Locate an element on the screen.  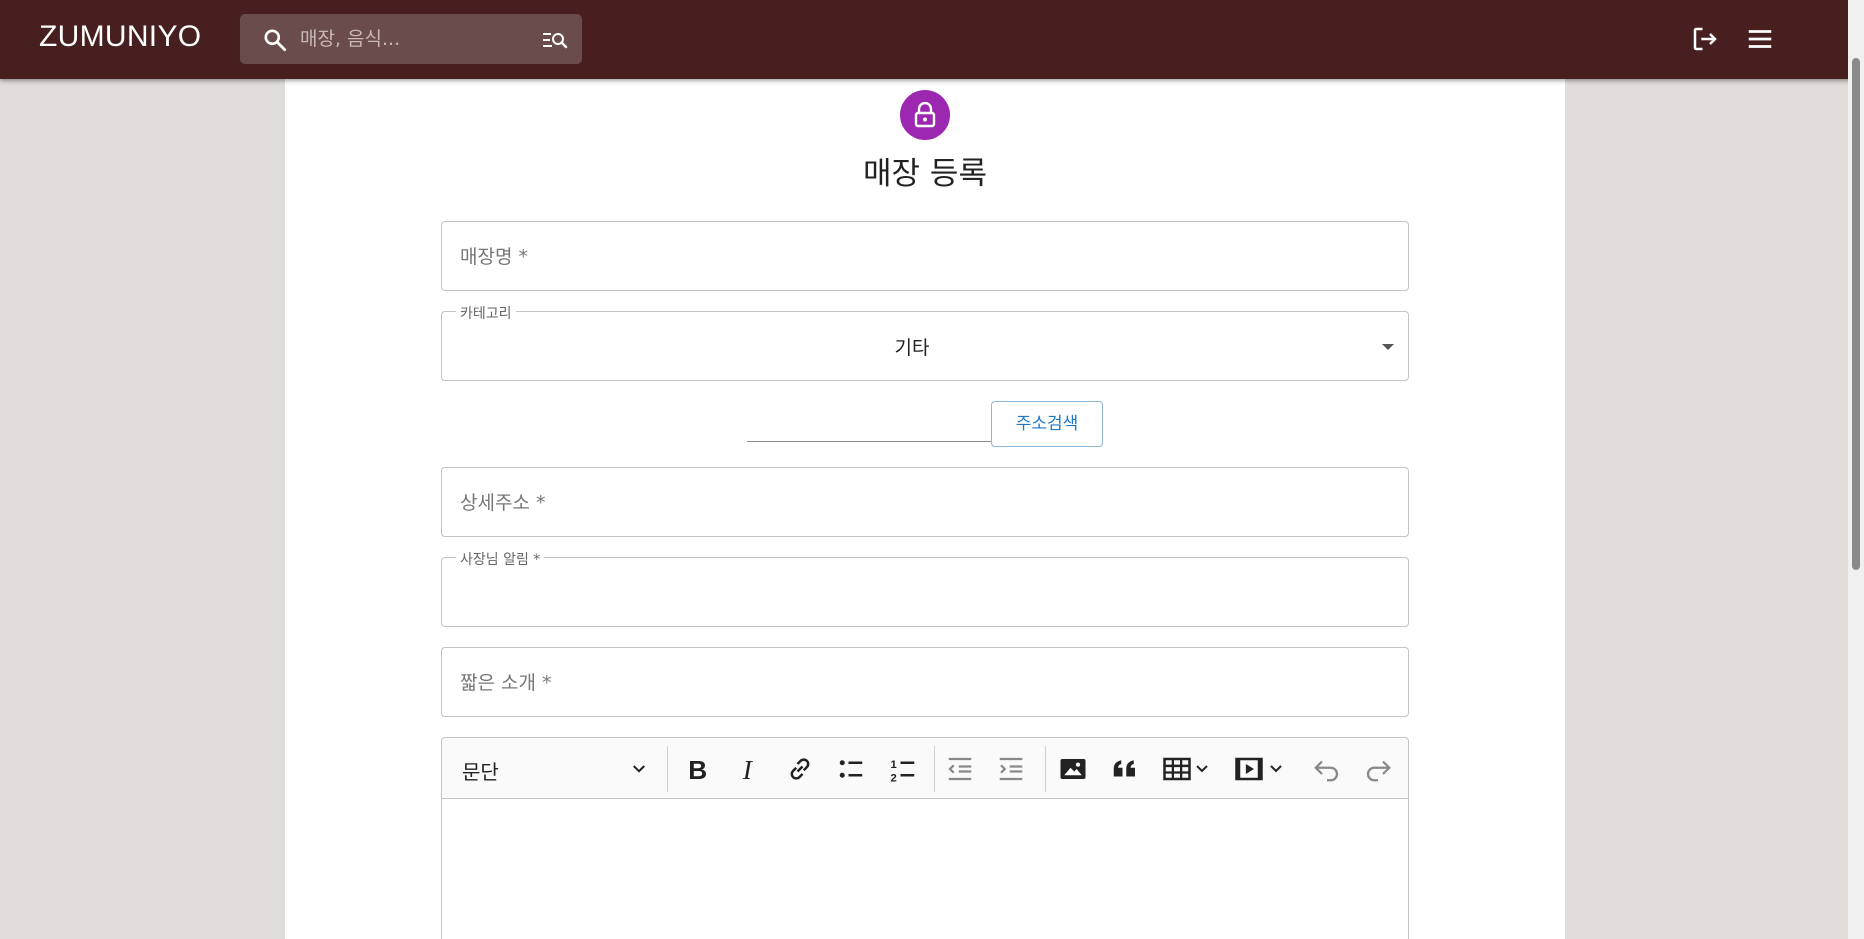
media-embed-icon is located at coordinates (1249, 769).